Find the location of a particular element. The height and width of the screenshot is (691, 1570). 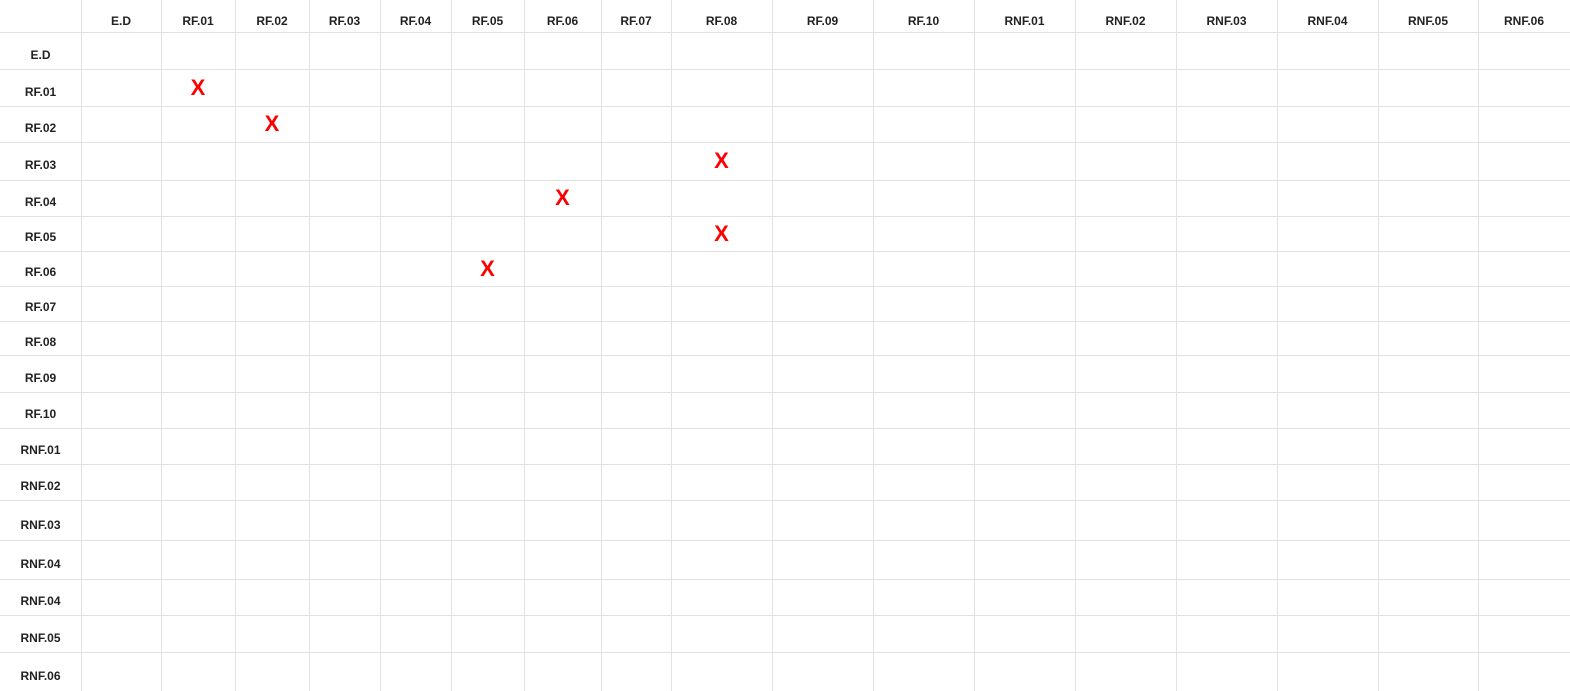

column-header: RNF.05 is located at coordinates (1428, 16).